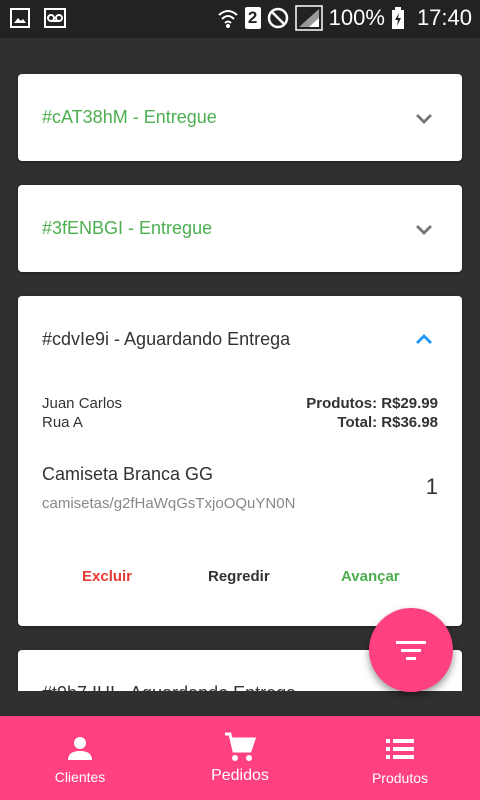 This screenshot has height=800, width=480. Describe the element at coordinates (277, 18) in the screenshot. I see `do-not-disturb-icon` at that location.